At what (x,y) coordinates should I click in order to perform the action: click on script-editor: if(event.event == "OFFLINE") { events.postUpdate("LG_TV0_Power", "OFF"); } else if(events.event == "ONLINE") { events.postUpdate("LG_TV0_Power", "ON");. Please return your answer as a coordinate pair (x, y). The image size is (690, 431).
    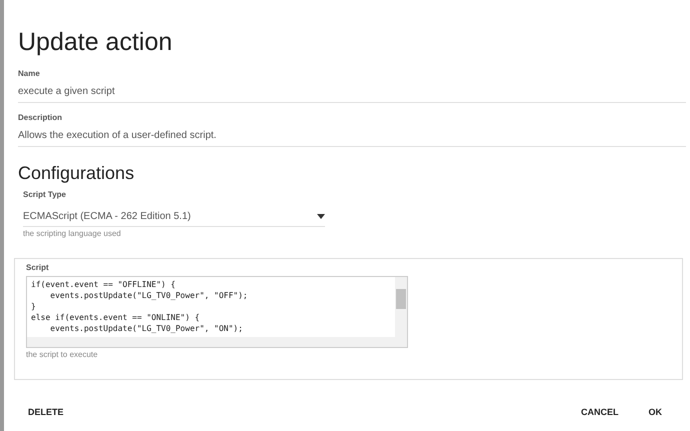
    Looking at the image, I should click on (217, 312).